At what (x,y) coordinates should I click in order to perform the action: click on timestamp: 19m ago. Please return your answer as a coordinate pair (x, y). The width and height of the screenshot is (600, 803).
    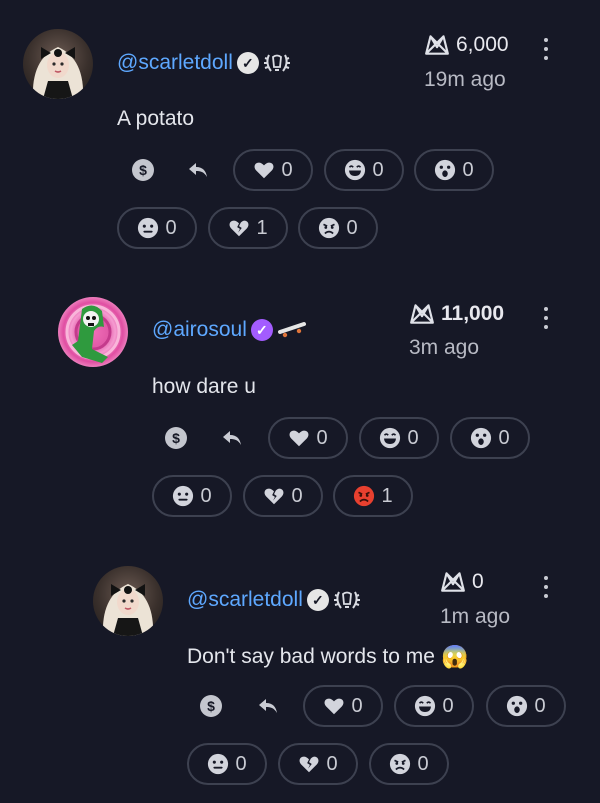
    Looking at the image, I should click on (465, 79).